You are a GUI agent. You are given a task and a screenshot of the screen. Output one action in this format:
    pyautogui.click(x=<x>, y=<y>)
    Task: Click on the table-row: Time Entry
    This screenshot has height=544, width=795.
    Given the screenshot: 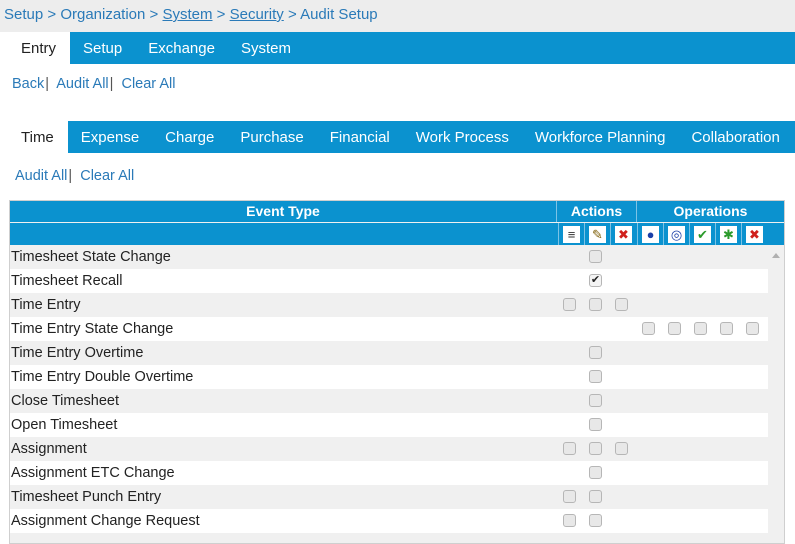 What is the action you would take?
    pyautogui.click(x=389, y=305)
    